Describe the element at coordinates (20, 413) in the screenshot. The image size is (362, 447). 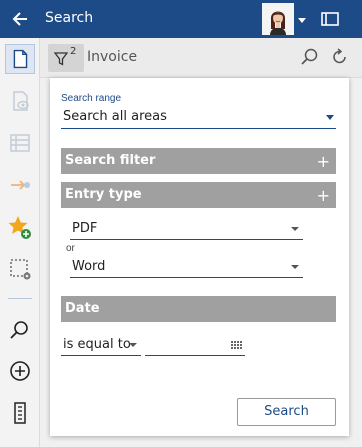
I see `document-info-icon` at that location.